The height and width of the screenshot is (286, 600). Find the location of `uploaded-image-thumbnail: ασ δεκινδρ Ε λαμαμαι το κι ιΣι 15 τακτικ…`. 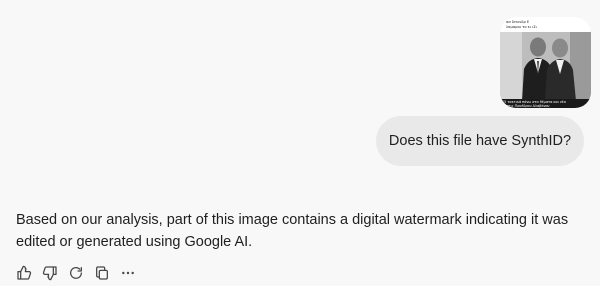

uploaded-image-thumbnail: ασ δεκινδρ Ε λαμαμαι το κι ιΣι 15 τακτικ… is located at coordinates (545, 62).